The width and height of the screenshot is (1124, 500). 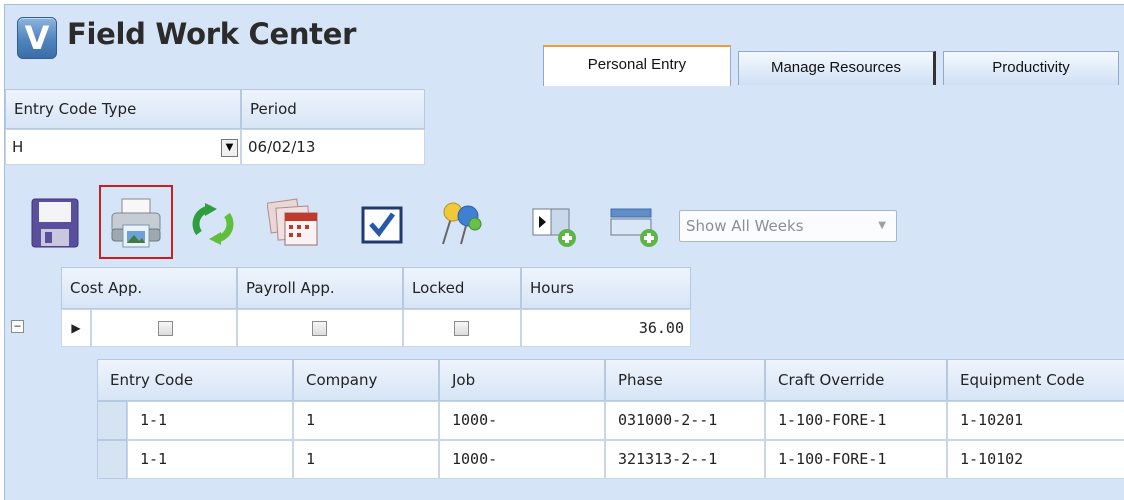 I want to click on period-field: 06/02/13, so click(x=333, y=147).